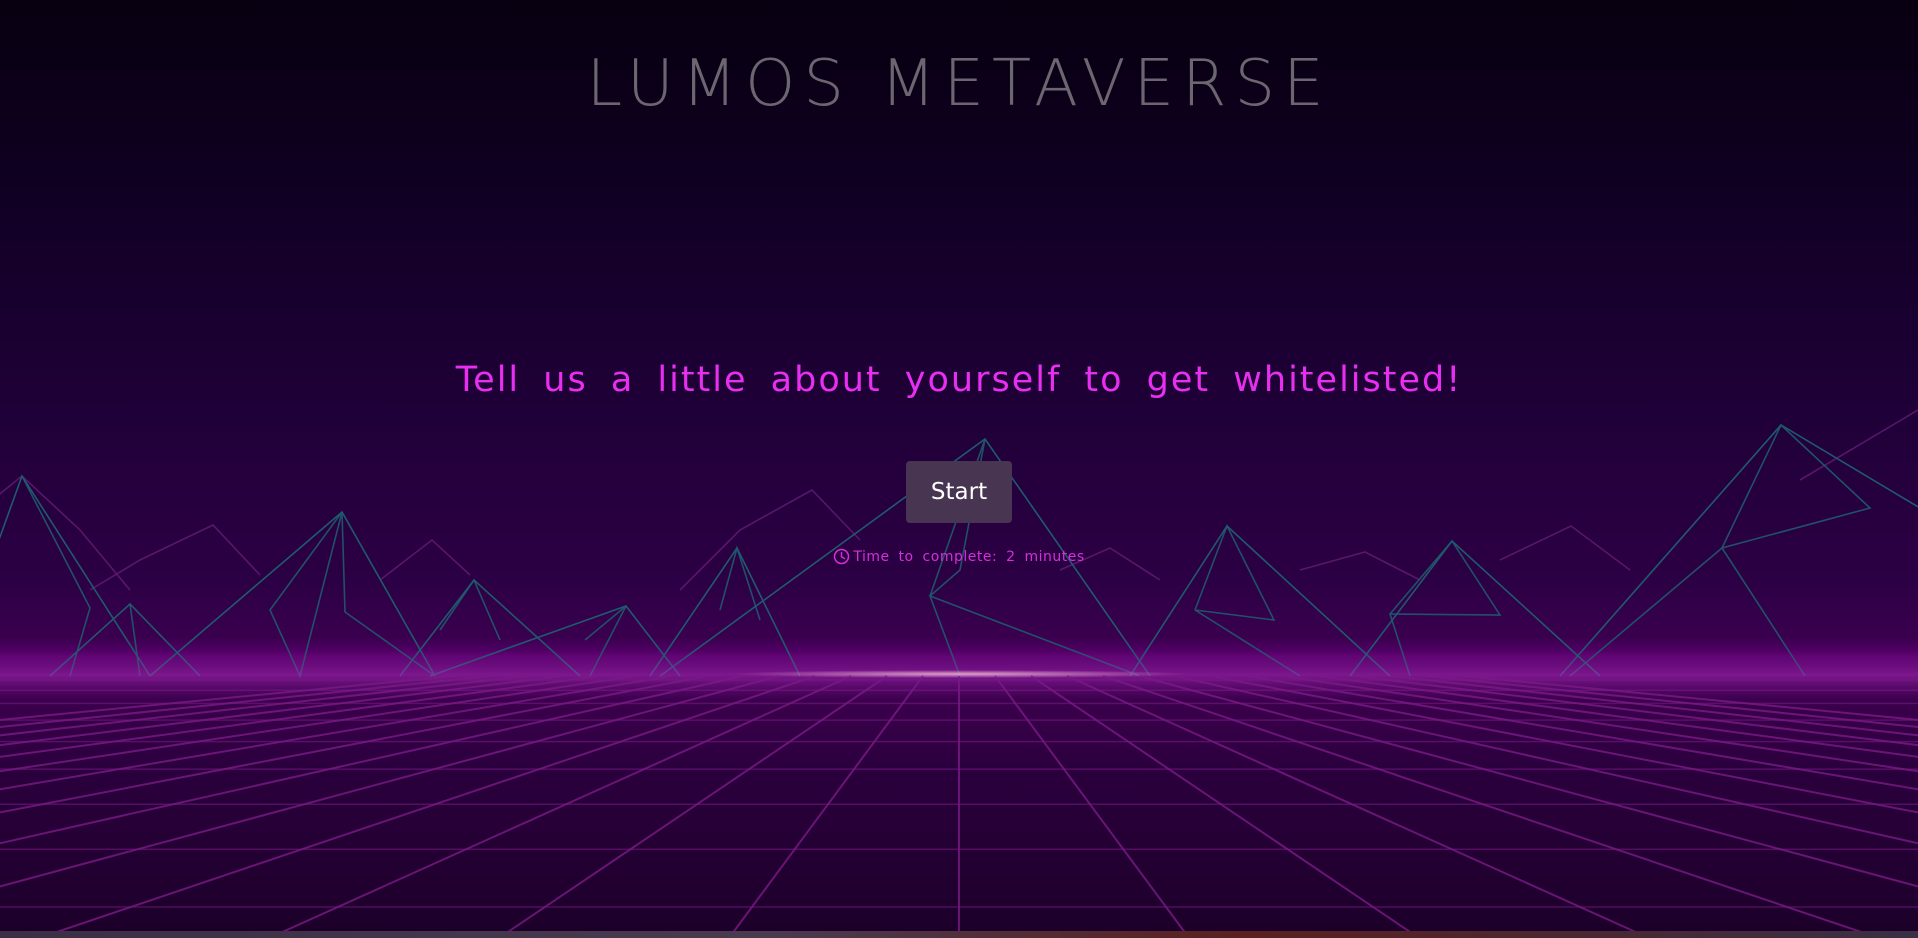 The image size is (1918, 938). Describe the element at coordinates (959, 934) in the screenshot. I see `bottom-strip` at that location.